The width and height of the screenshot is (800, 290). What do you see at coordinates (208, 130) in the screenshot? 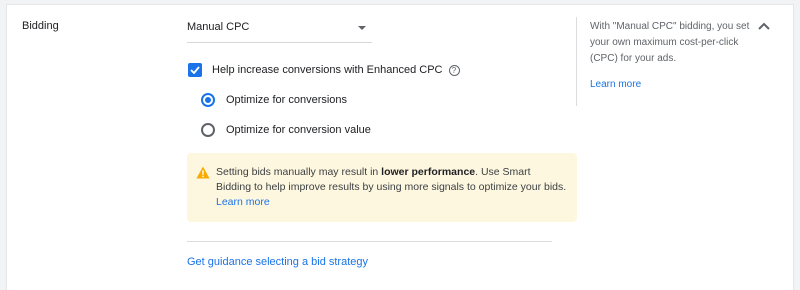
I see `optimize-conversion-value-radio` at bounding box center [208, 130].